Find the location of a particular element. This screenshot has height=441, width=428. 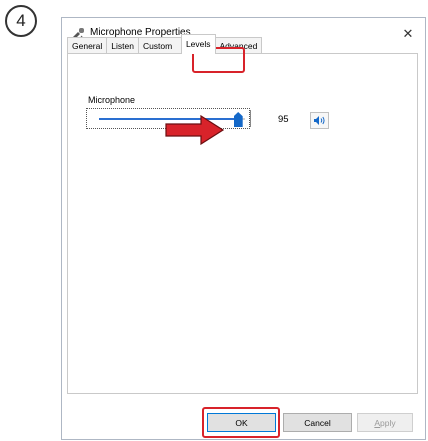

red-arrow-annotation is located at coordinates (195, 130).